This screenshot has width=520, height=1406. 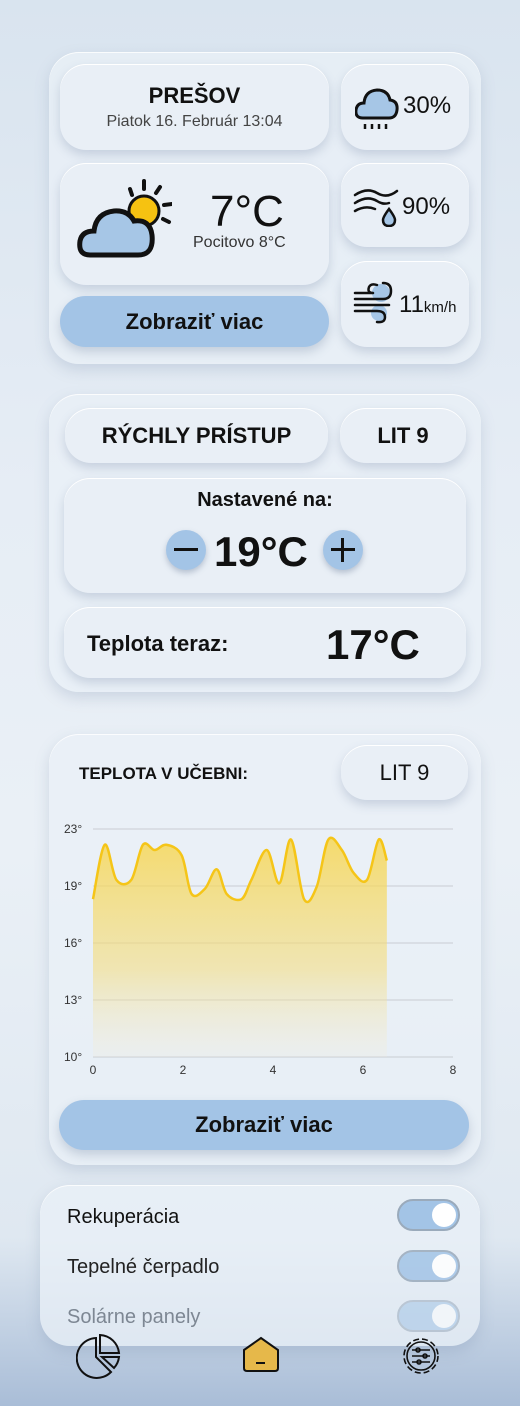 I want to click on partly-cloudy-icon, so click(x=124, y=218).